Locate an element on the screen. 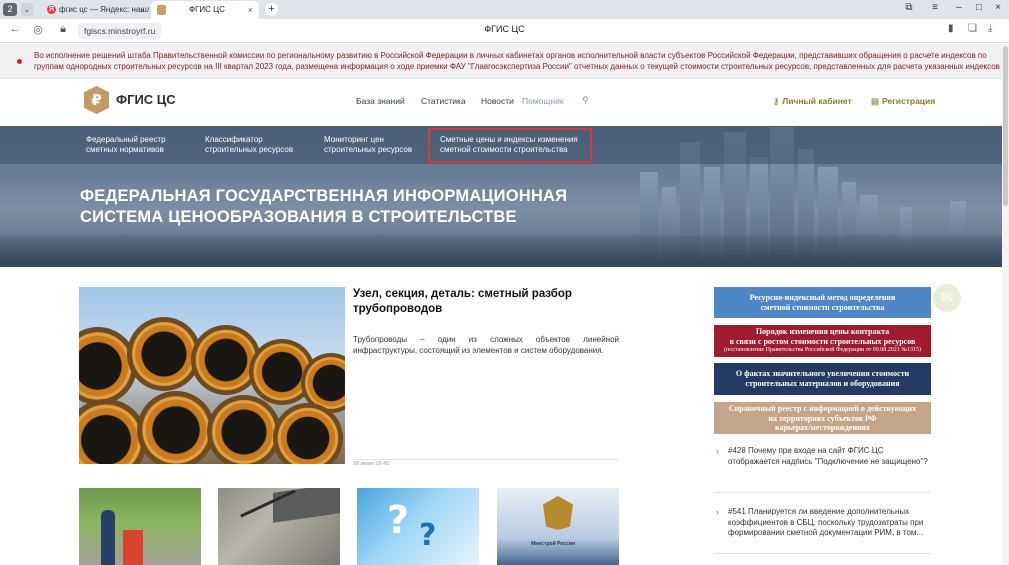 The width and height of the screenshot is (1009, 565). registration-link: ▤ Регистрация is located at coordinates (903, 101).